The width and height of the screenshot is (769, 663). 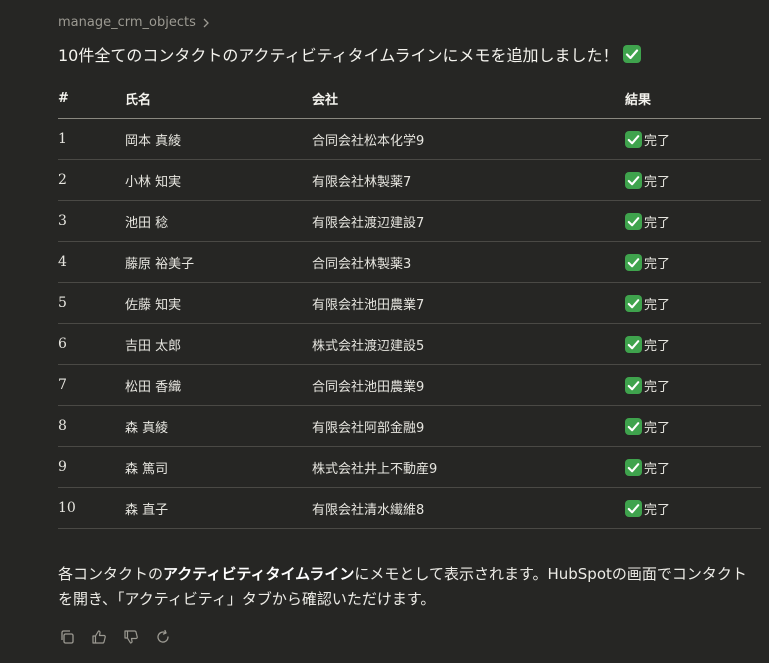 What do you see at coordinates (468, 385) in the screenshot?
I see `company-name: 合同会社池田農業9` at bounding box center [468, 385].